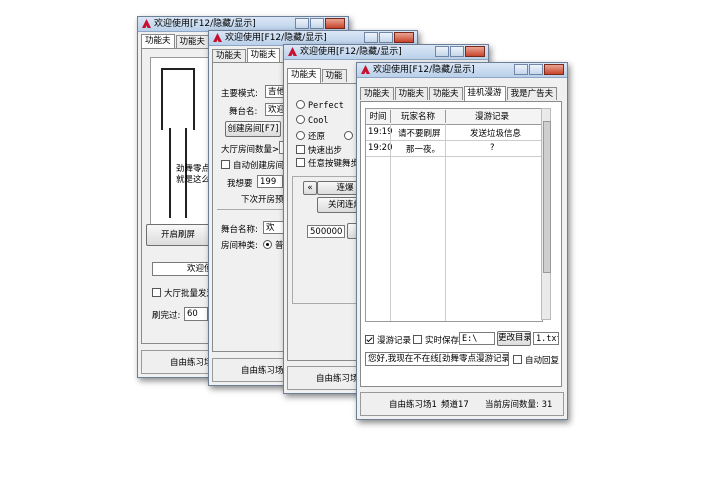 This screenshot has height=477, width=702. I want to click on roam-log-label: 漫游记录, so click(394, 341).